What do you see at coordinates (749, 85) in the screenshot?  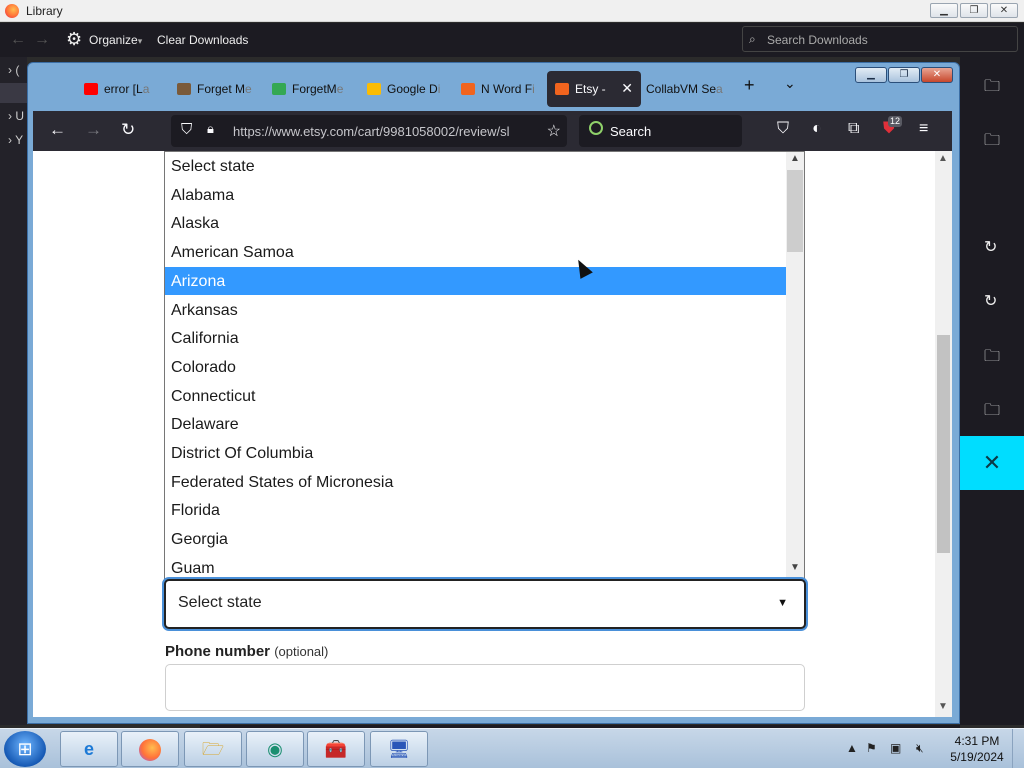 I see `new-tab-plus-icon: +` at bounding box center [749, 85].